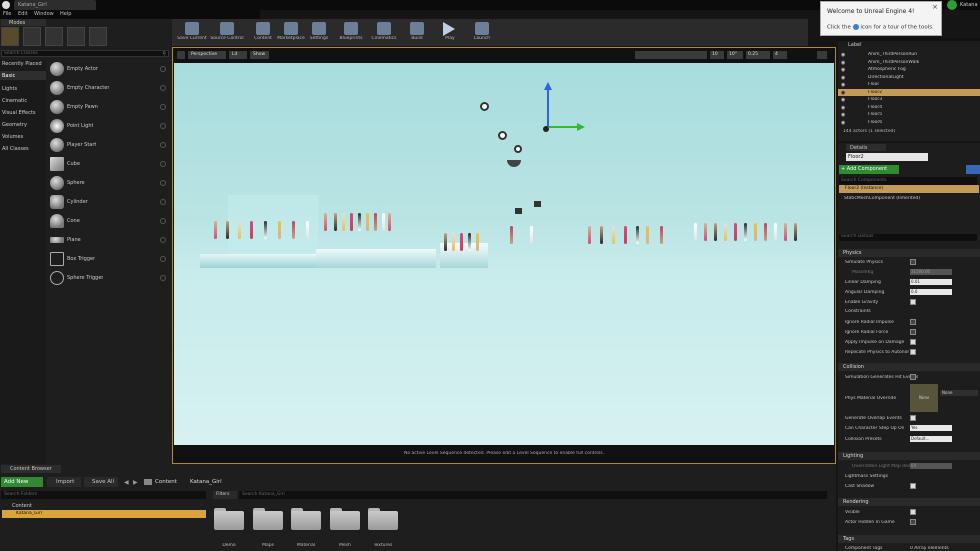 This screenshot has width=980, height=551. What do you see at coordinates (909, 539) in the screenshot?
I see `tags-header: Tags` at bounding box center [909, 539].